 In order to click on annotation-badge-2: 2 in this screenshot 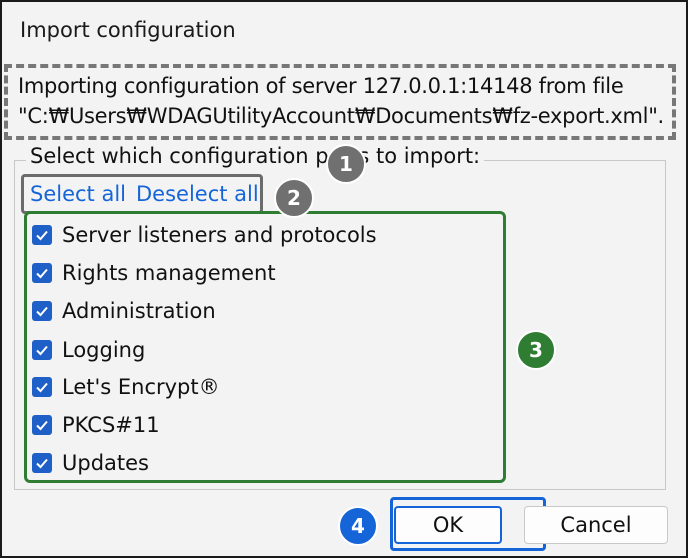, I will do `click(294, 198)`.